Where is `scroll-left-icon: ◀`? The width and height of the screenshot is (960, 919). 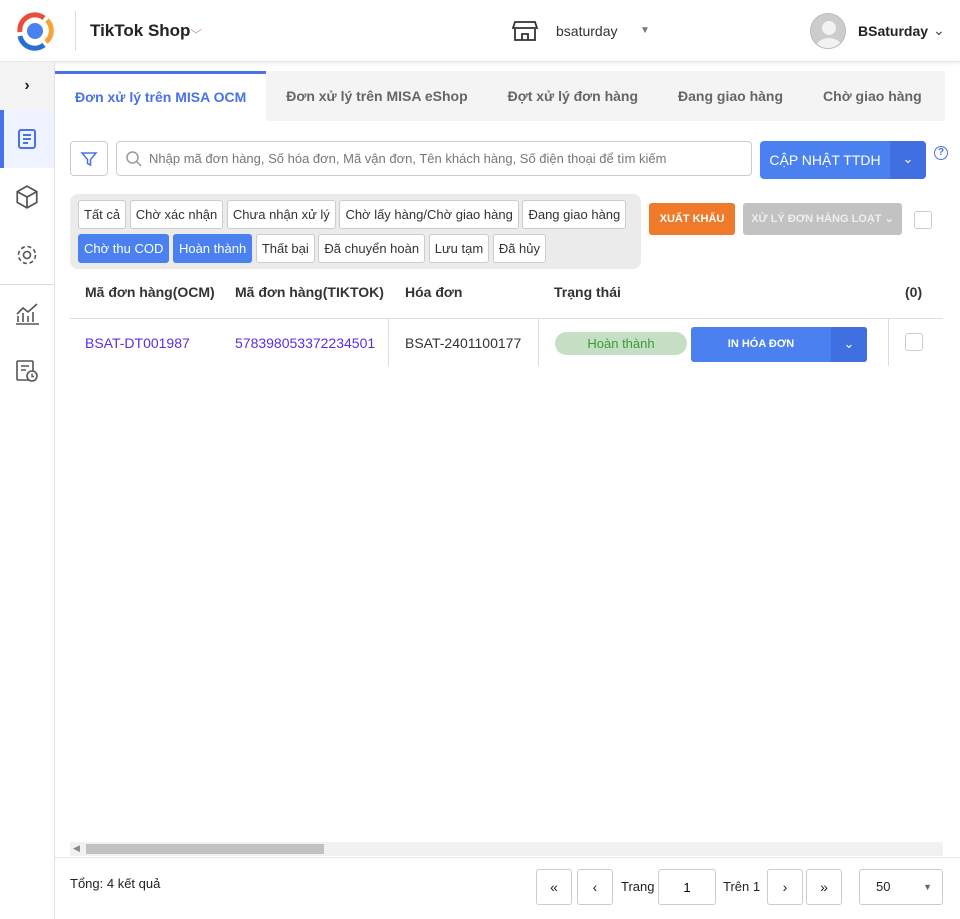 scroll-left-icon: ◀ is located at coordinates (76, 848).